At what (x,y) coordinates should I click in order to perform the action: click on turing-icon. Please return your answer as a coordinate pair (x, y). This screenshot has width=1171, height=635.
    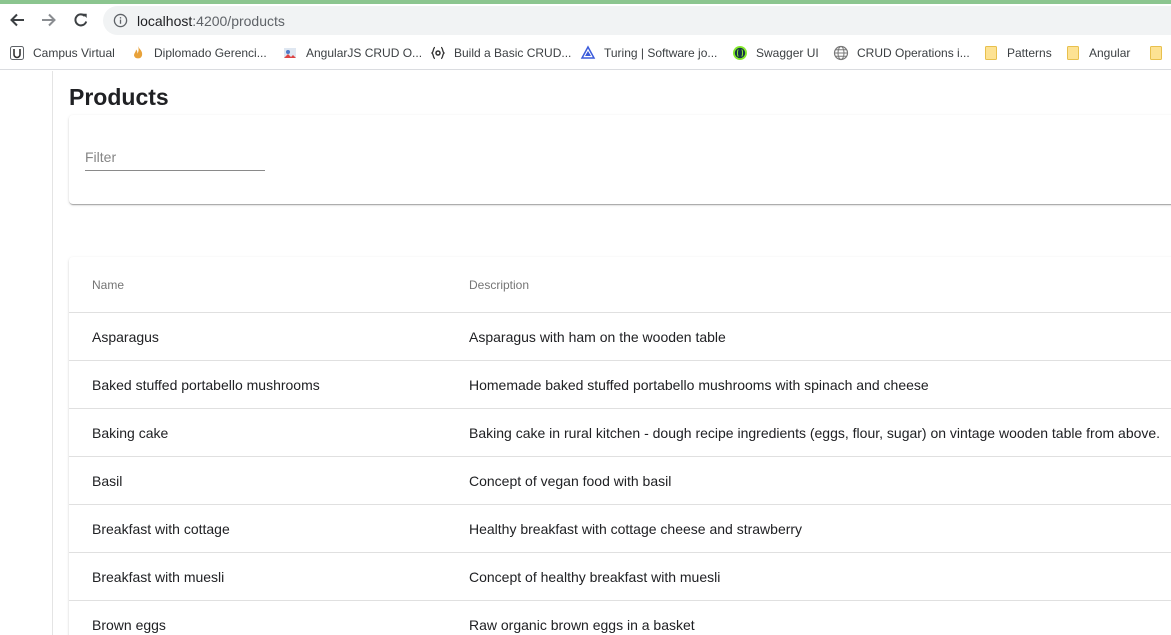
    Looking at the image, I should click on (588, 53).